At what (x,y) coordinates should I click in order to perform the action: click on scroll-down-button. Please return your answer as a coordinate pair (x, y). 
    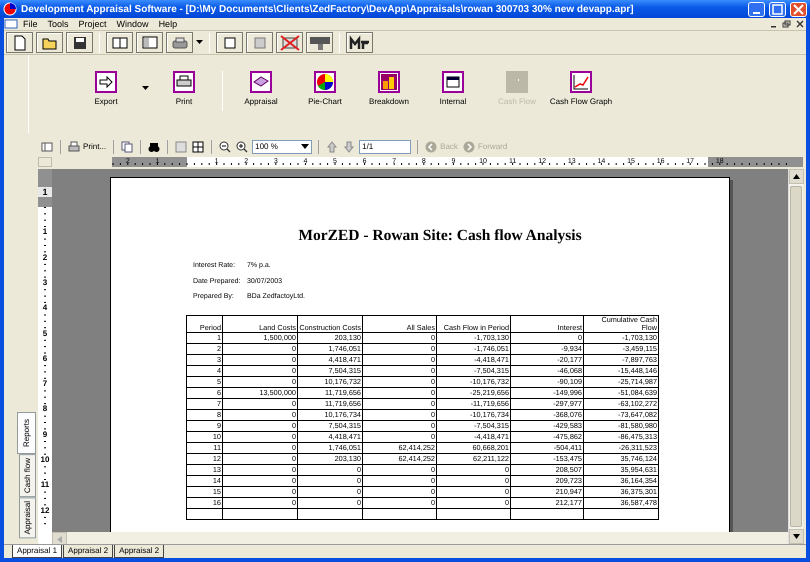
    Looking at the image, I should click on (796, 536).